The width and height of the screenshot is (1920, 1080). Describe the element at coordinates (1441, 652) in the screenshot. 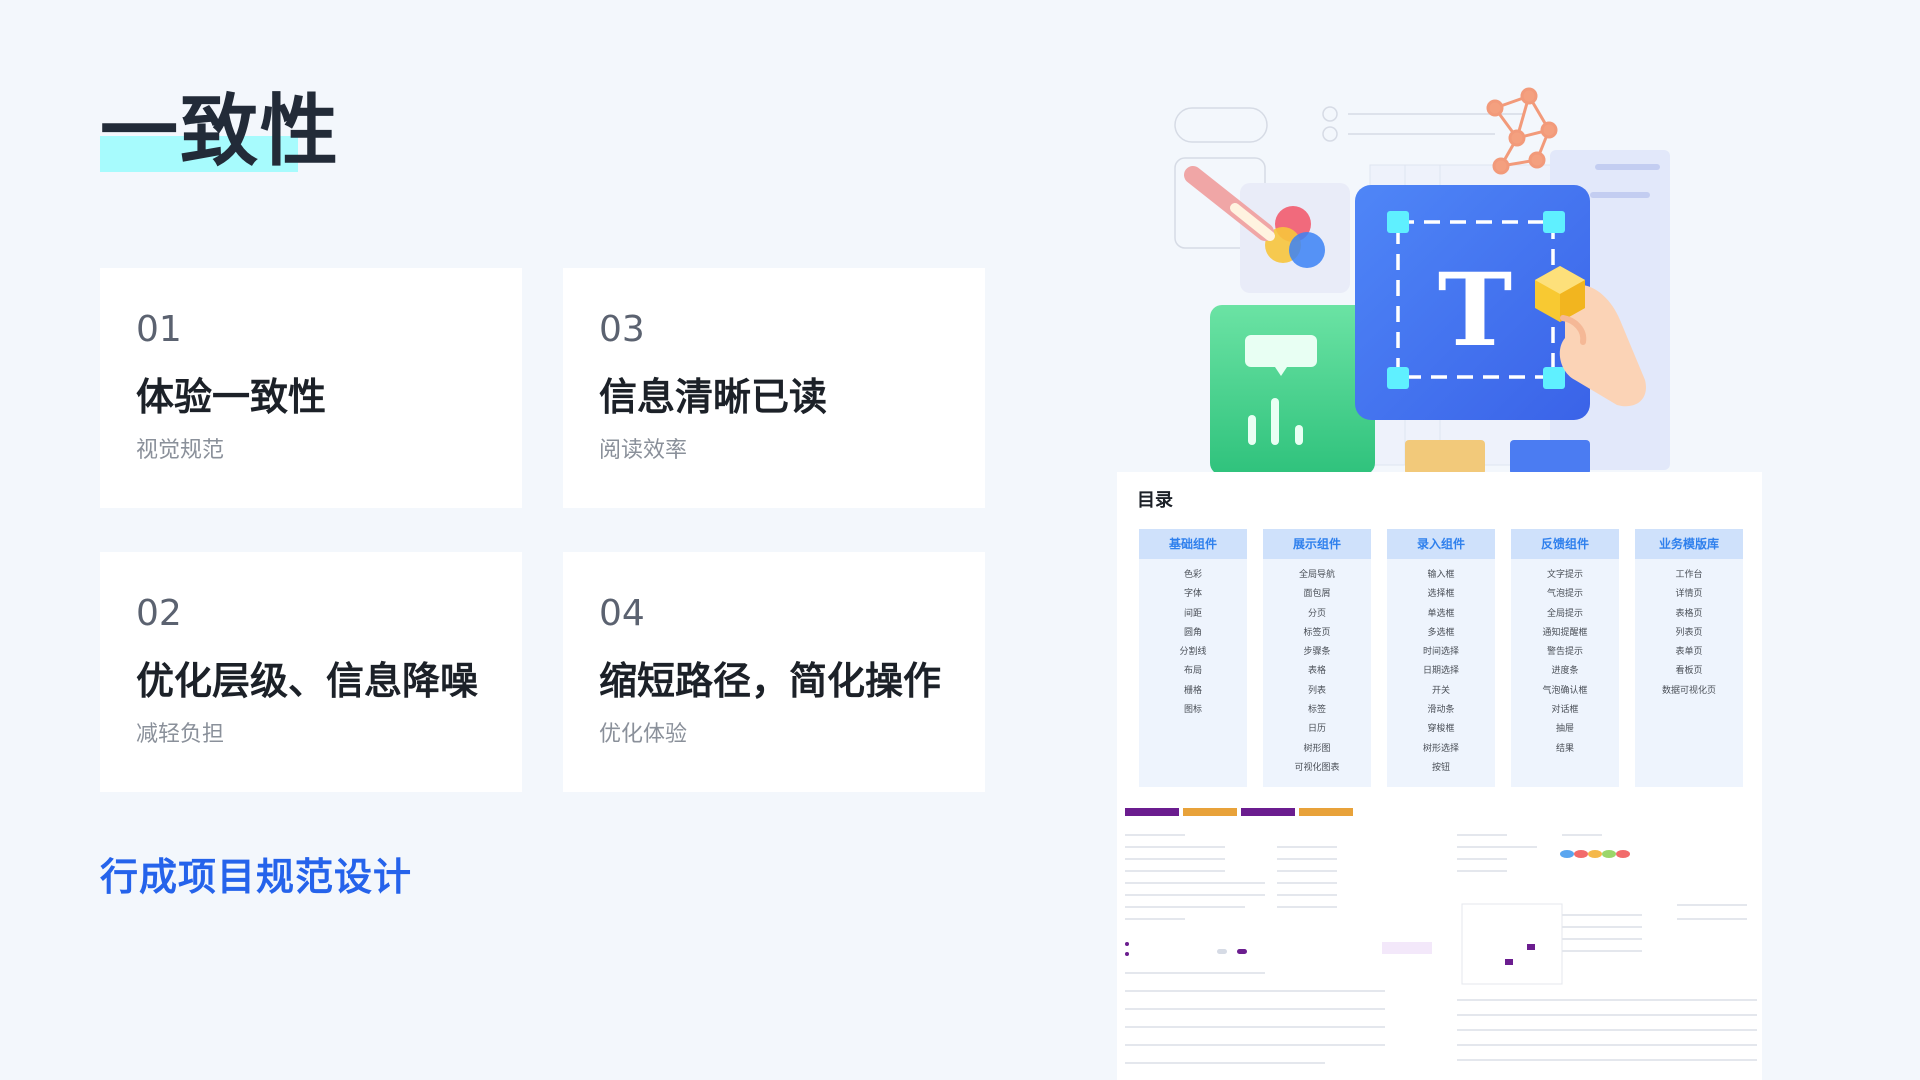

I see `catalog-item: 时间选择` at that location.